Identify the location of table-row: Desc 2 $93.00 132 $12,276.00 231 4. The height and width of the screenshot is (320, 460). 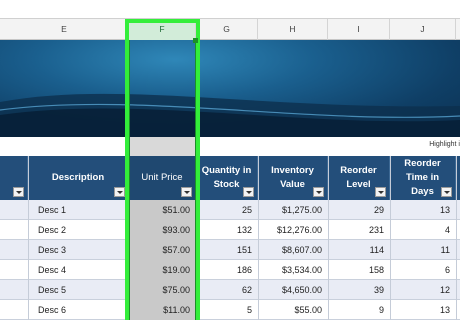
(230, 230).